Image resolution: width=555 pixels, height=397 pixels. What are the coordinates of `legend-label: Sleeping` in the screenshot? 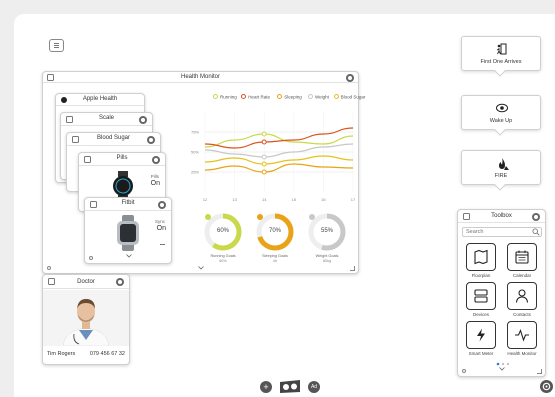 It's located at (293, 97).